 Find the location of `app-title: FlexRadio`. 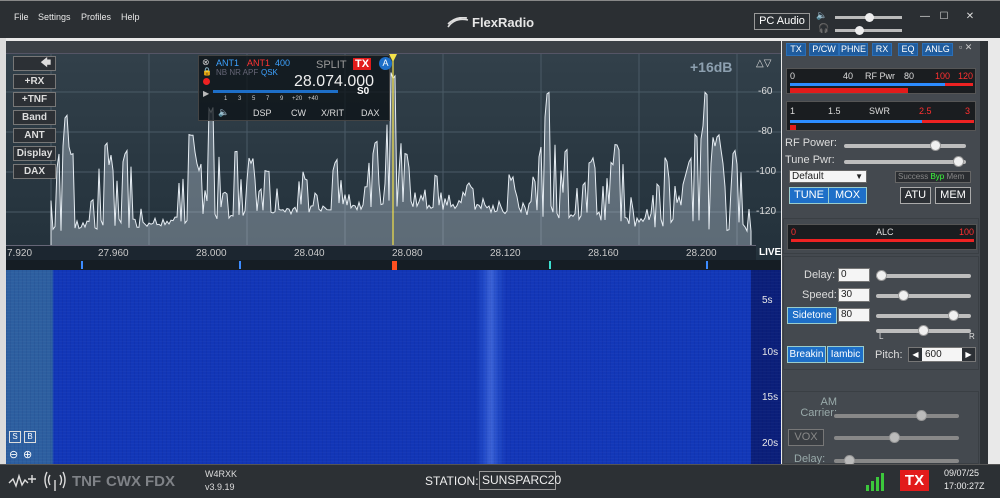

app-title: FlexRadio is located at coordinates (503, 22).